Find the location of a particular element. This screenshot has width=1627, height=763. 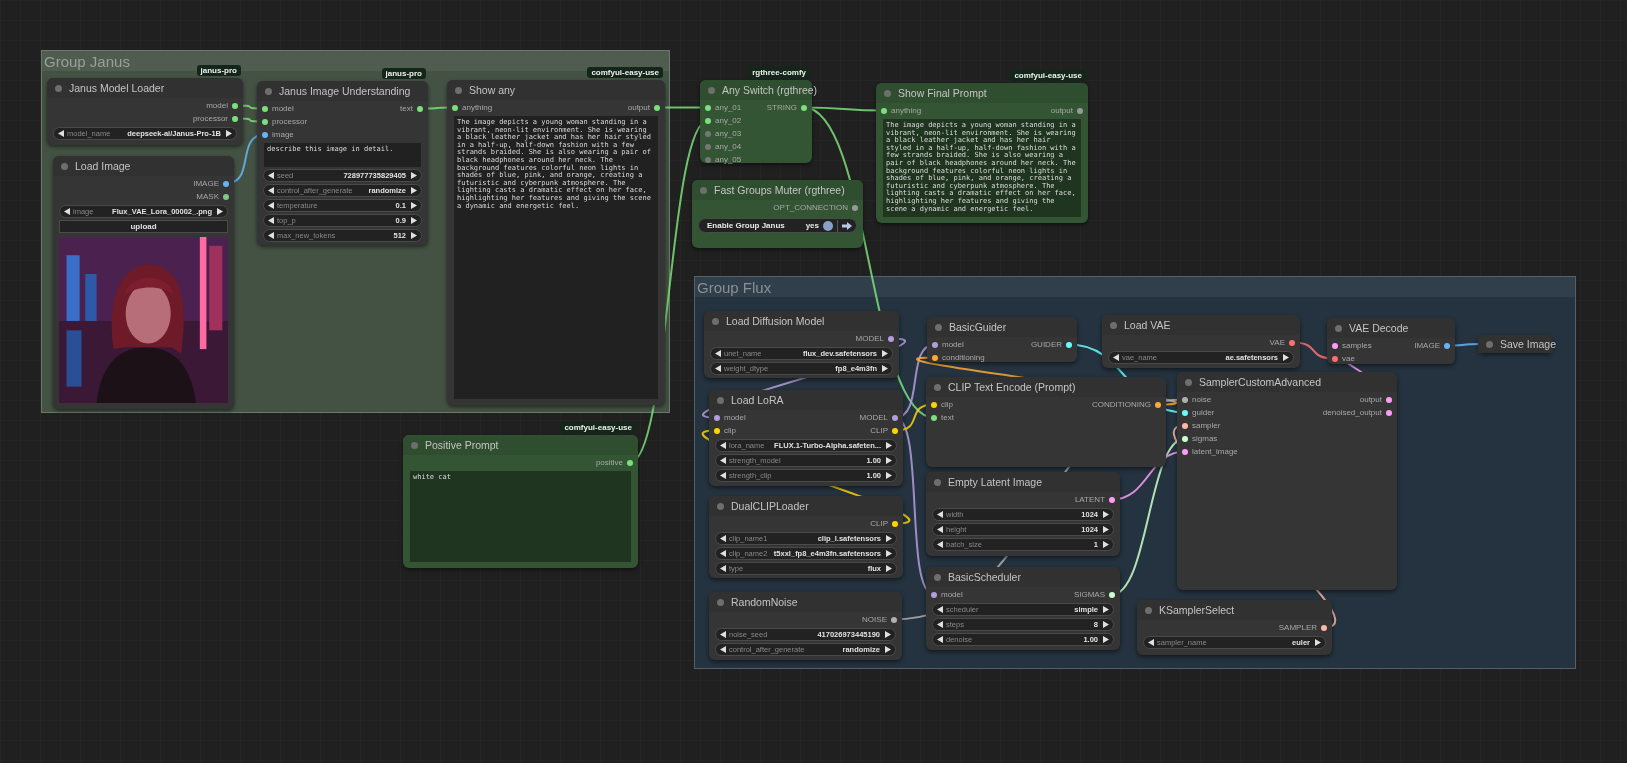

node-panel: Fast Groups Muter (rgthree) OPT_CONNECTION Enable Group Janus yes is located at coordinates (777, 214).